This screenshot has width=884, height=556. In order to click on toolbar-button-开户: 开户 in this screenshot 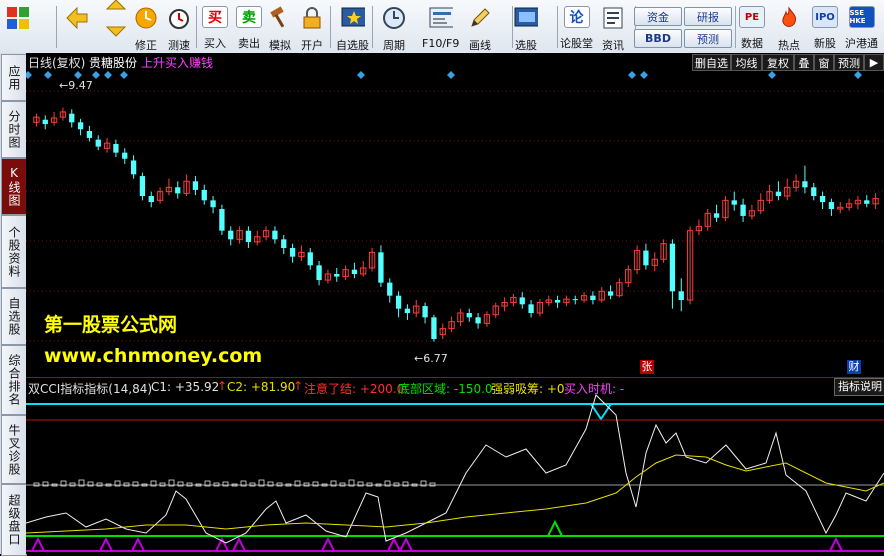, I will do `click(312, 27)`.